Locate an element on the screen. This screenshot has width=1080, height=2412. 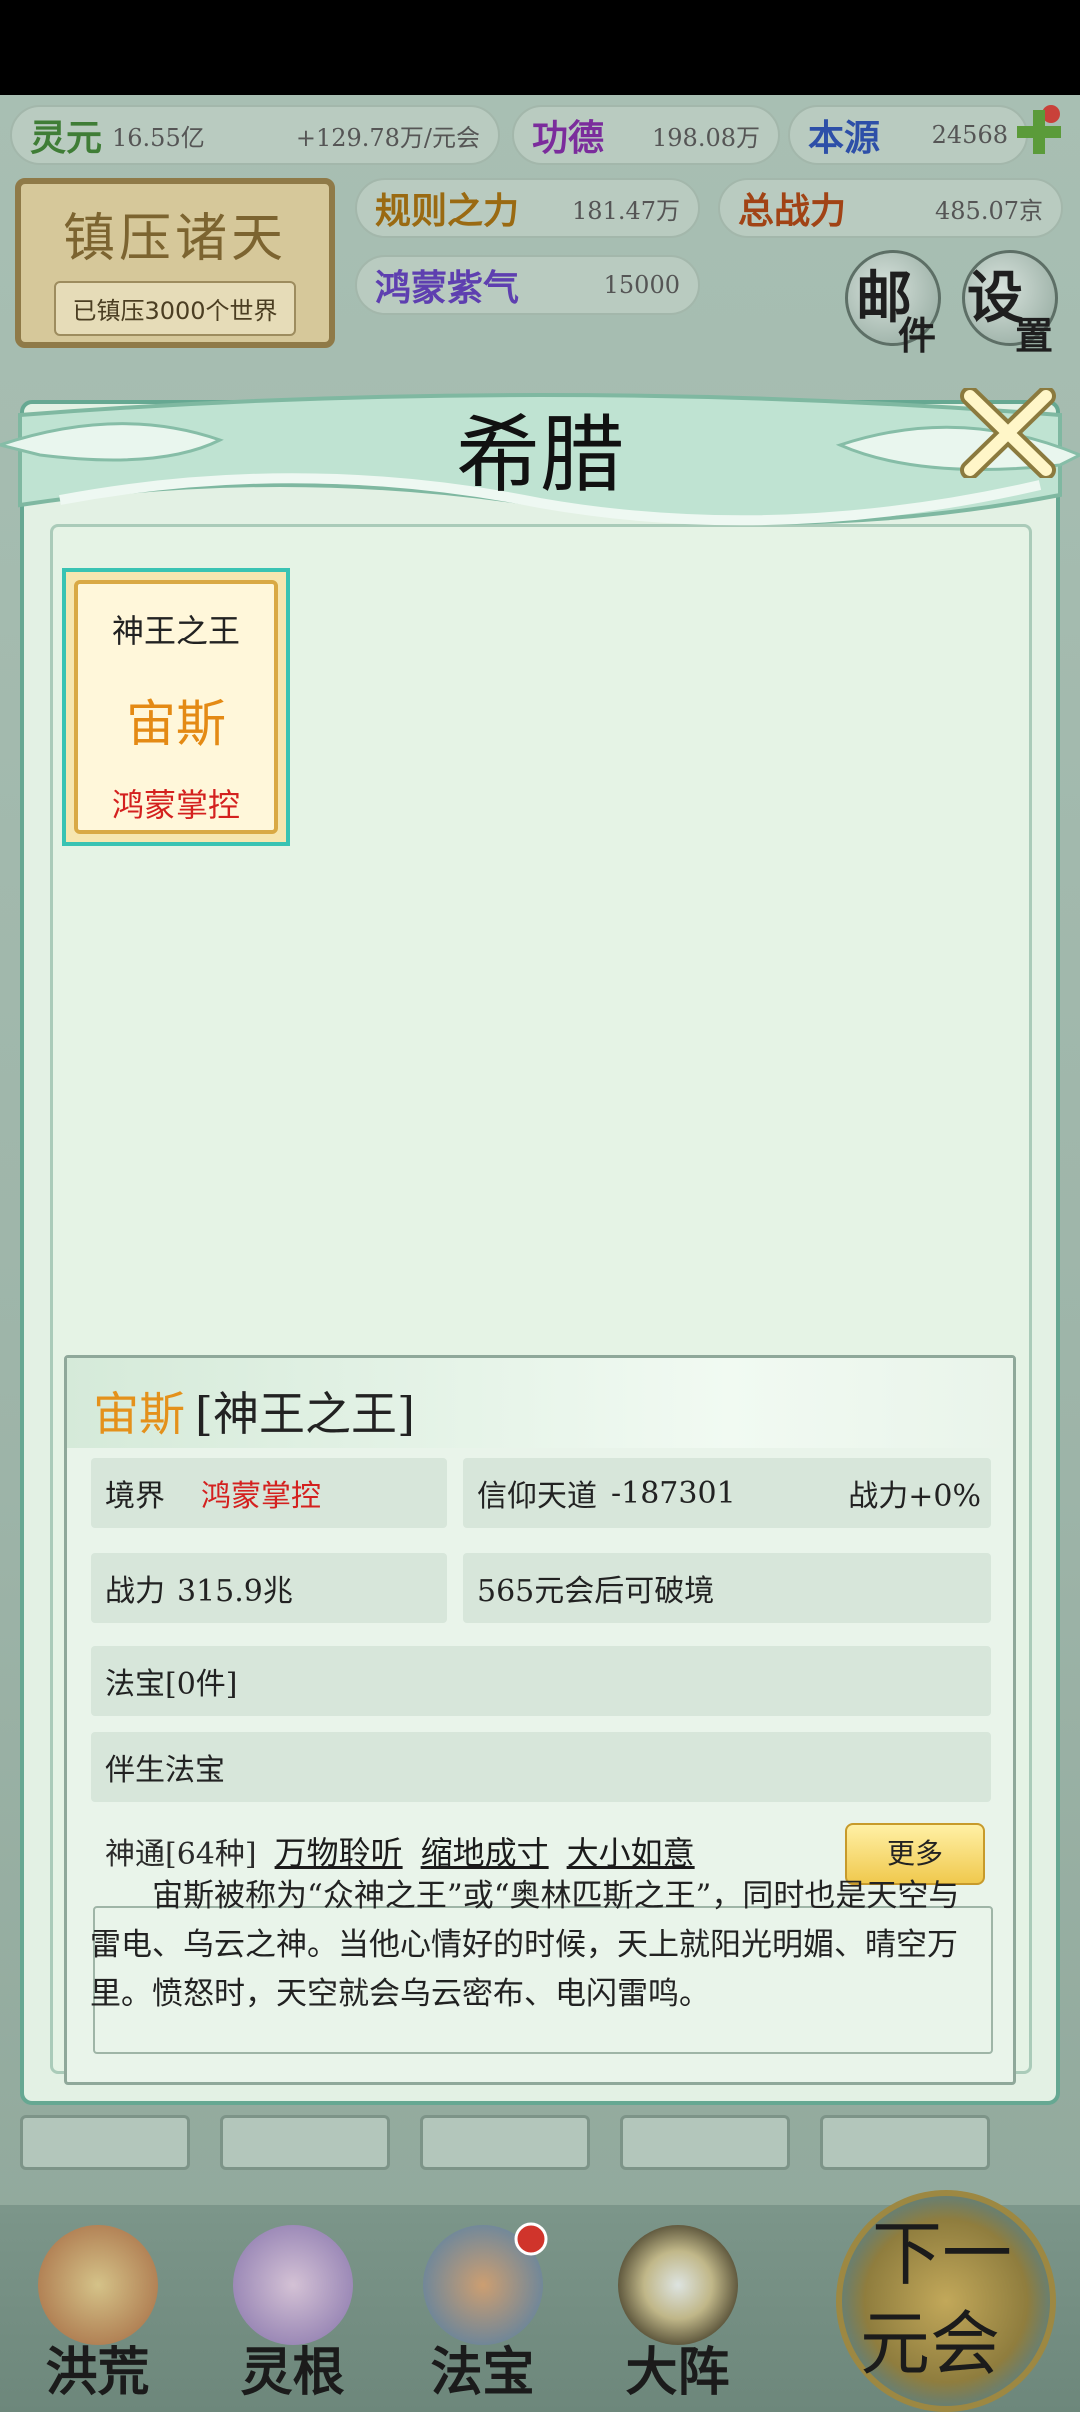
companion-treasure-text: 伴生法宝 is located at coordinates (165, 1770).